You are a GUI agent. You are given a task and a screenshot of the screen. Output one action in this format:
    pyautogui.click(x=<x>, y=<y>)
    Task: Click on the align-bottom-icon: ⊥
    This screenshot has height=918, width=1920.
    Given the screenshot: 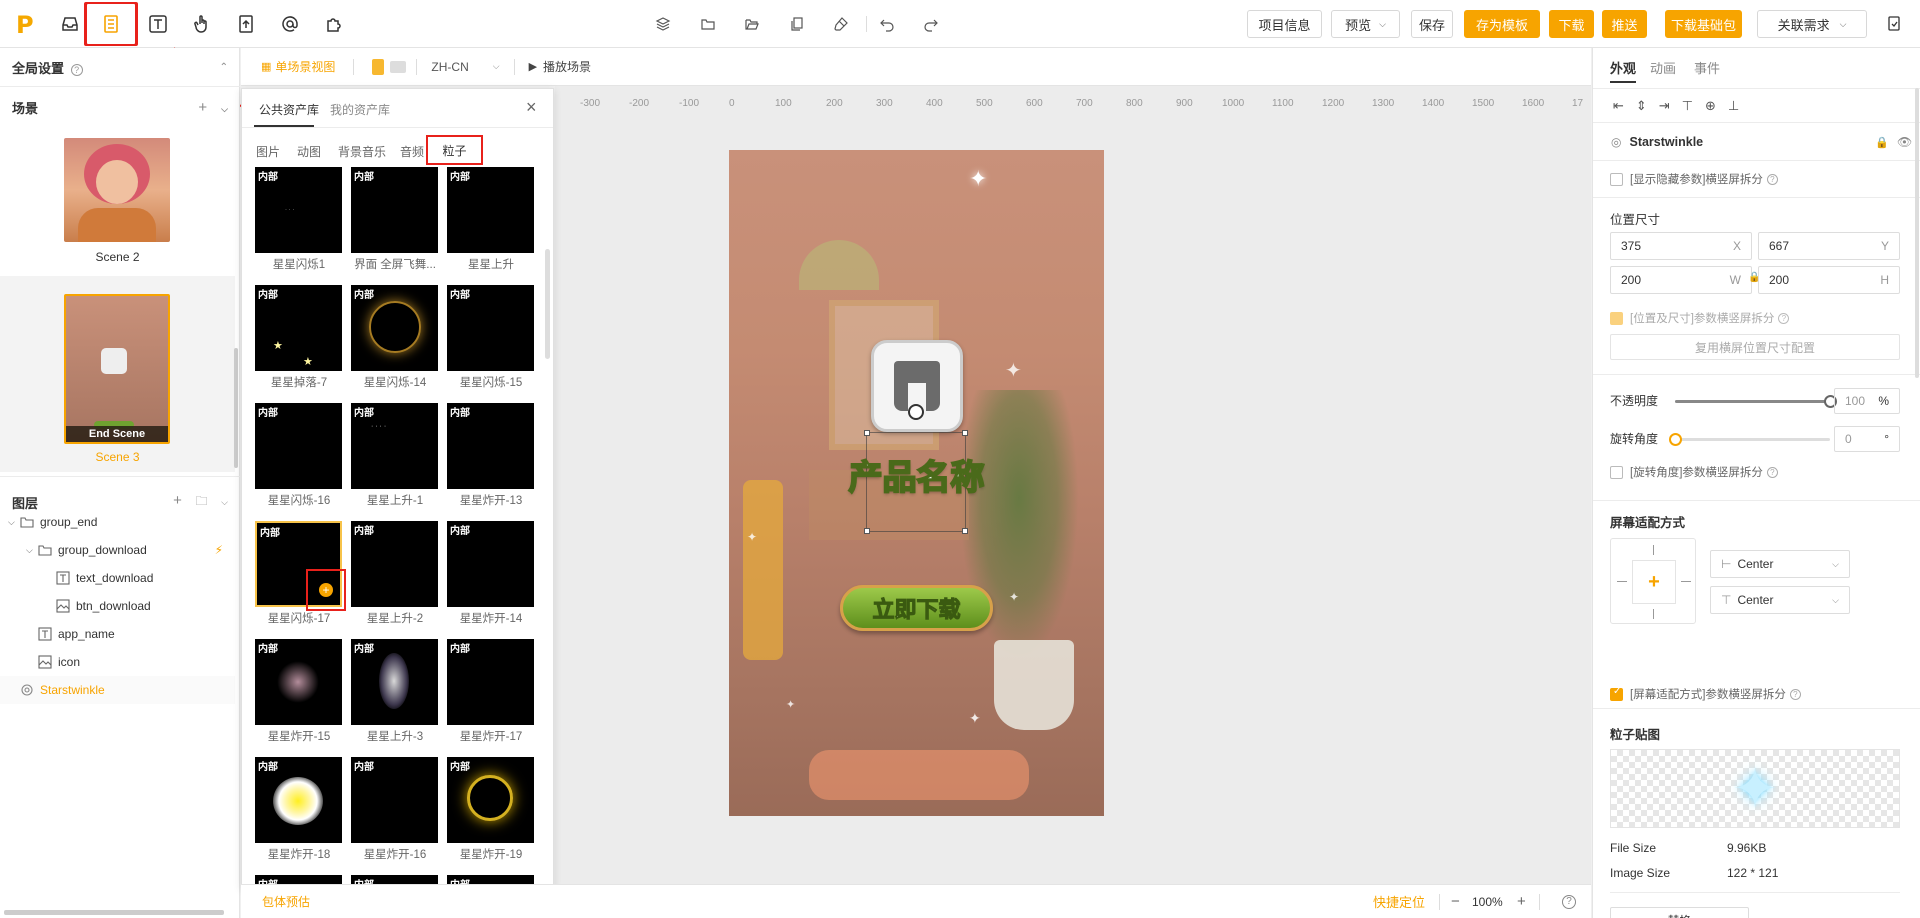 What is the action you would take?
    pyautogui.click(x=1733, y=106)
    